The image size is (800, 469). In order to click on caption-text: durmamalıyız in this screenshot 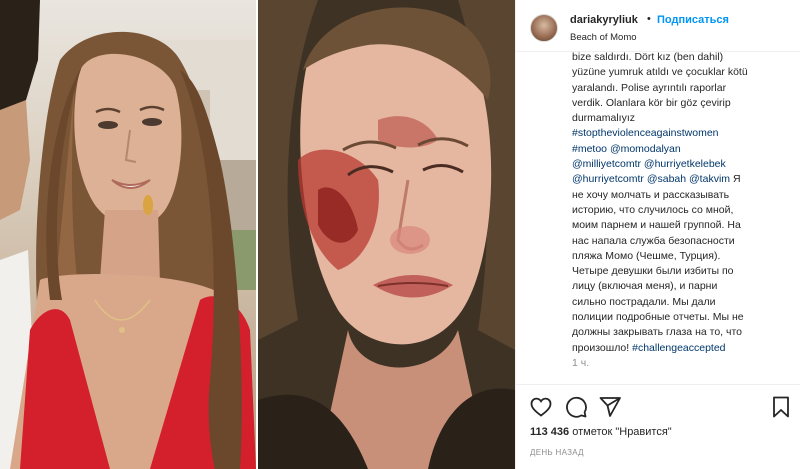, I will do `click(604, 118)`.